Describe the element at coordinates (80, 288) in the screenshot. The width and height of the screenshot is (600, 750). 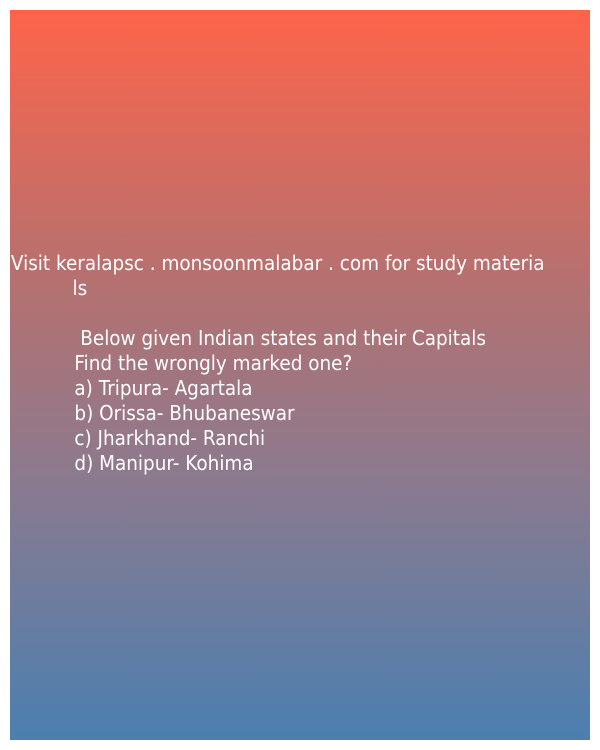
I see `intro-line-2: ls` at that location.